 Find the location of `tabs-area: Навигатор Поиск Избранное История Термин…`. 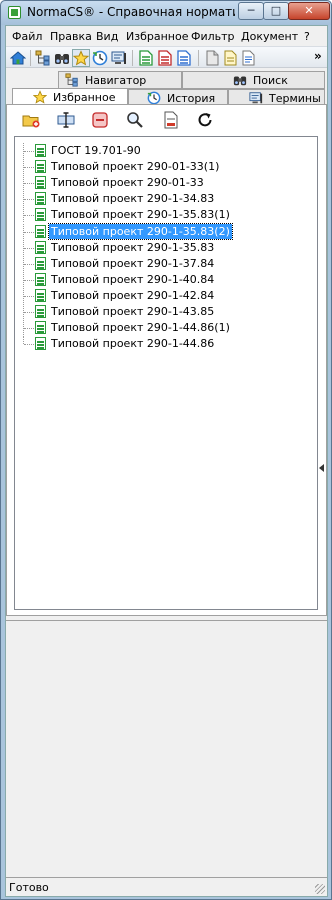

tabs-area: Навигатор Поиск Избранное История Термин… is located at coordinates (166, 88).